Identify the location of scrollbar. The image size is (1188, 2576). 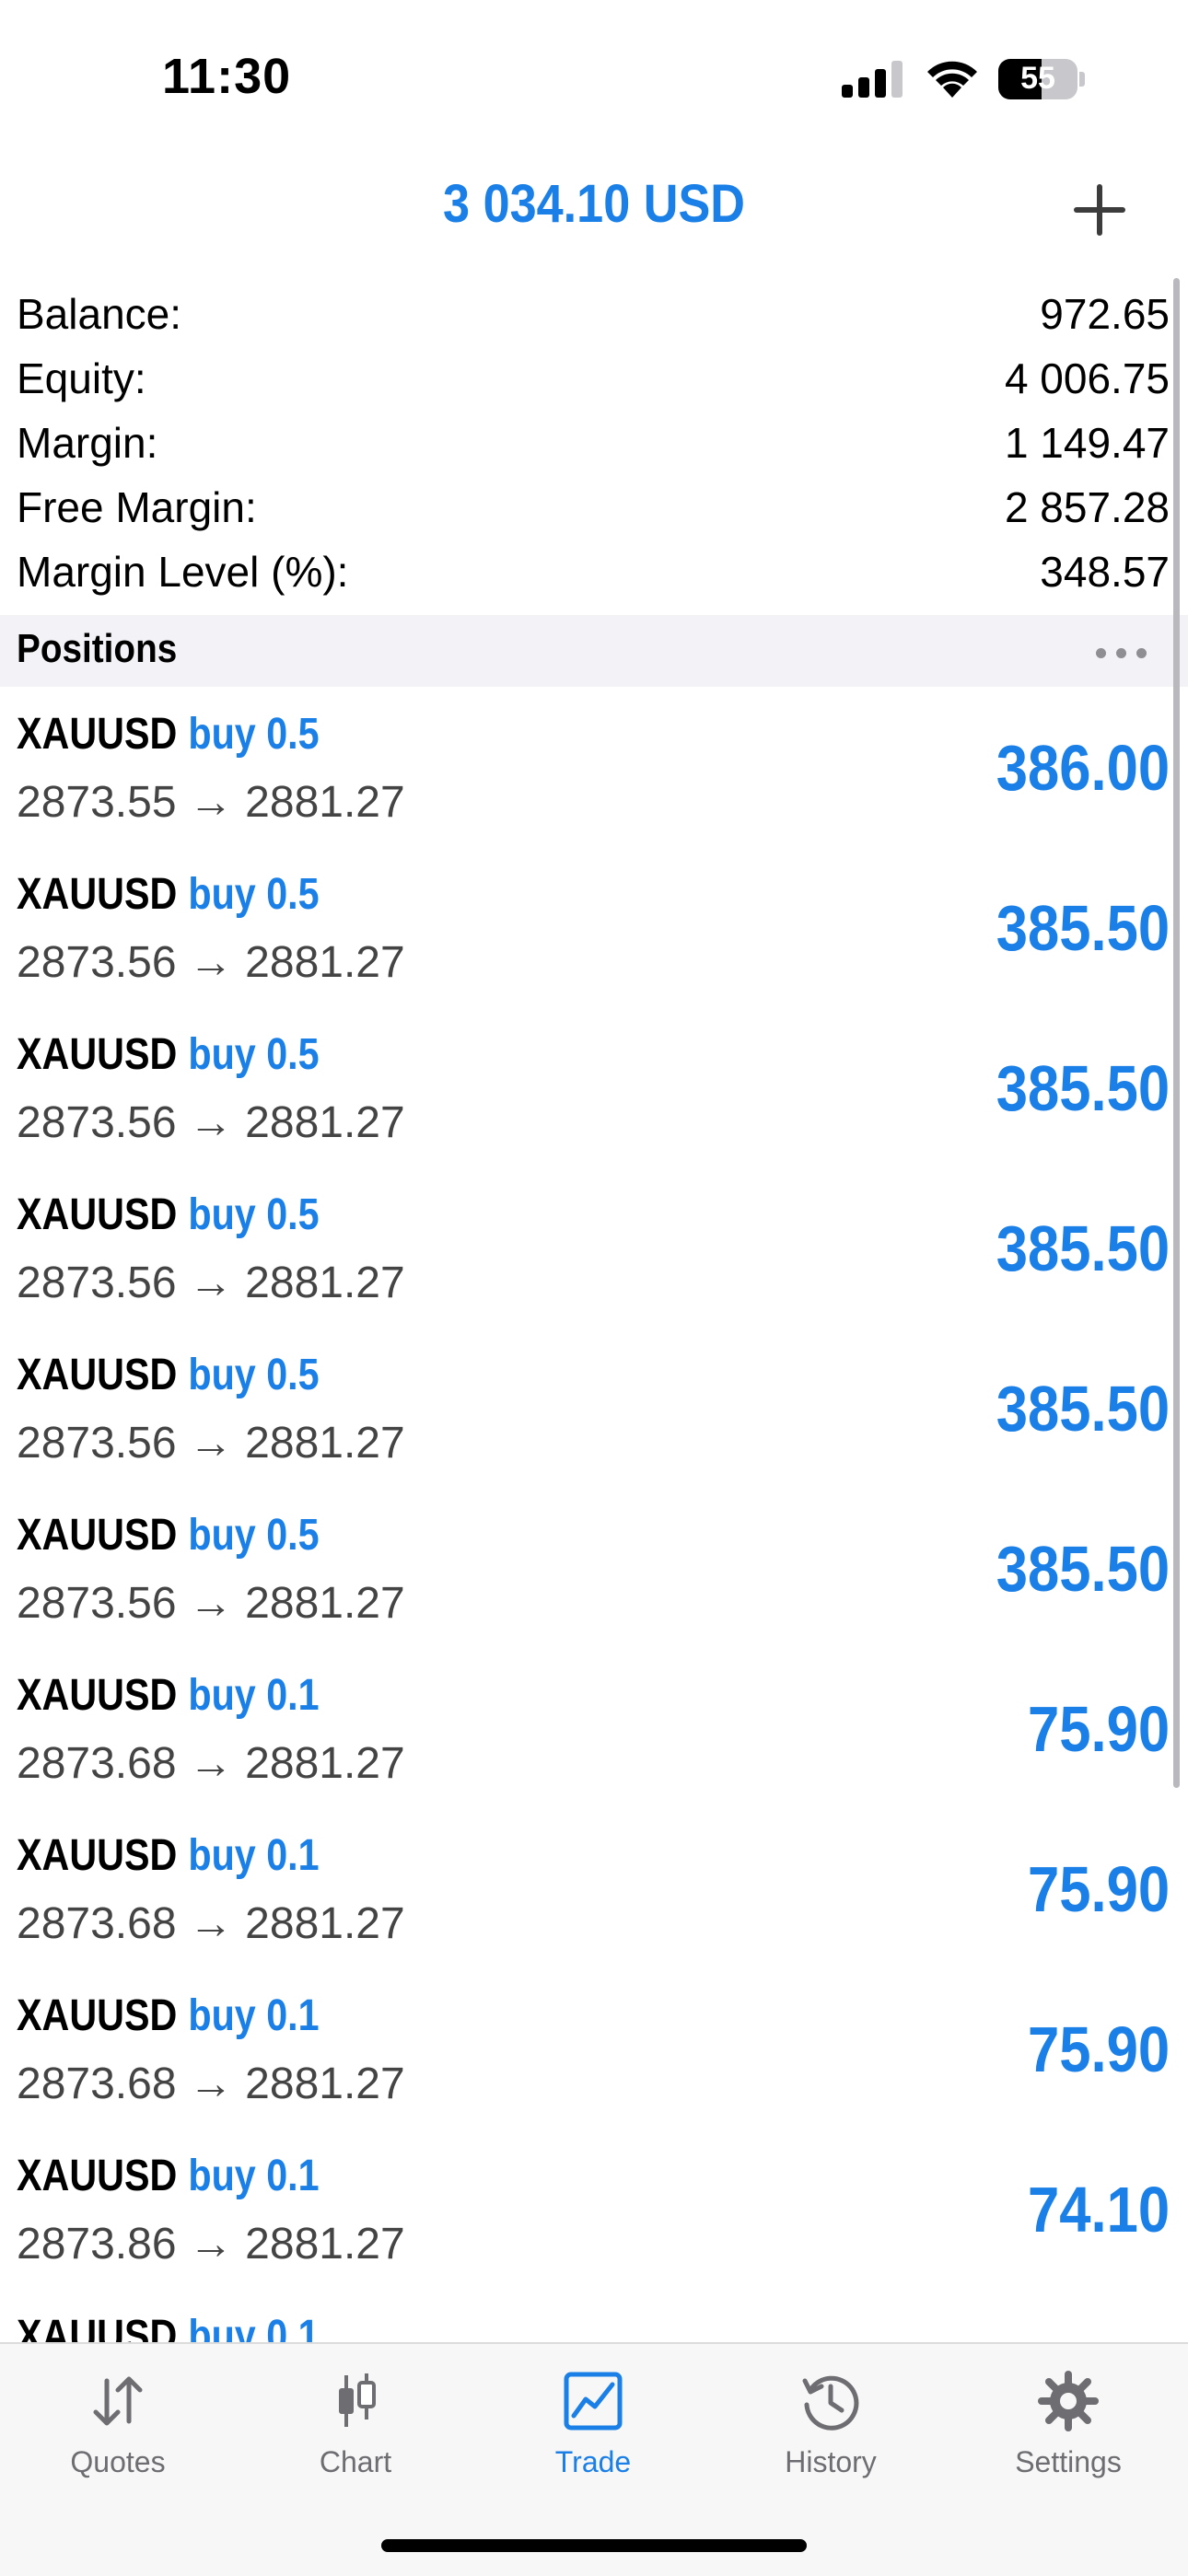
(1176, 1033).